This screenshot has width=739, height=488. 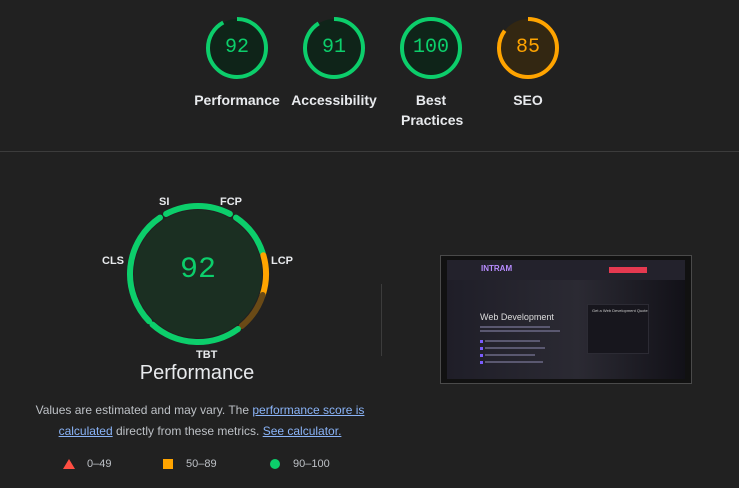 I want to click on legend-pass-range: 90–100, so click(x=311, y=464).